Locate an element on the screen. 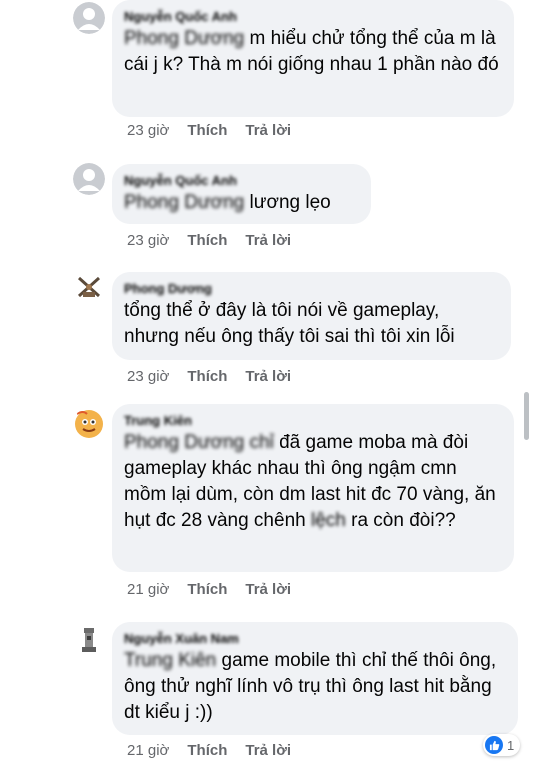  reaction-badge: 1 is located at coordinates (502, 745).